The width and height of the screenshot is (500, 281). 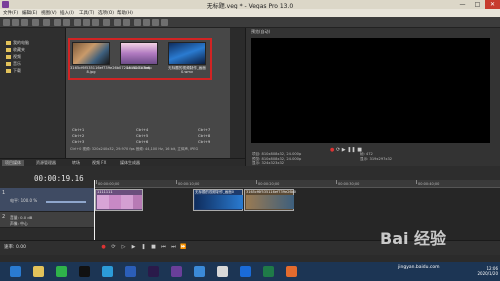 I want to click on prev-icon: ⏮, so click(x=163, y=247).